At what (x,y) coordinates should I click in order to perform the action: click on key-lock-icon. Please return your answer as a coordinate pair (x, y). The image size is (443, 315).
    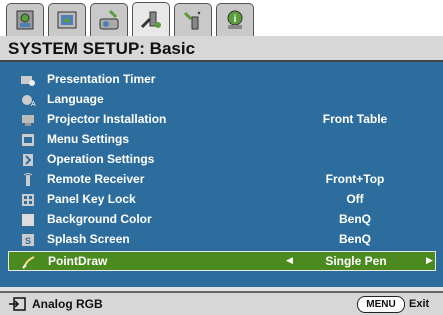
    Looking at the image, I should click on (28, 200).